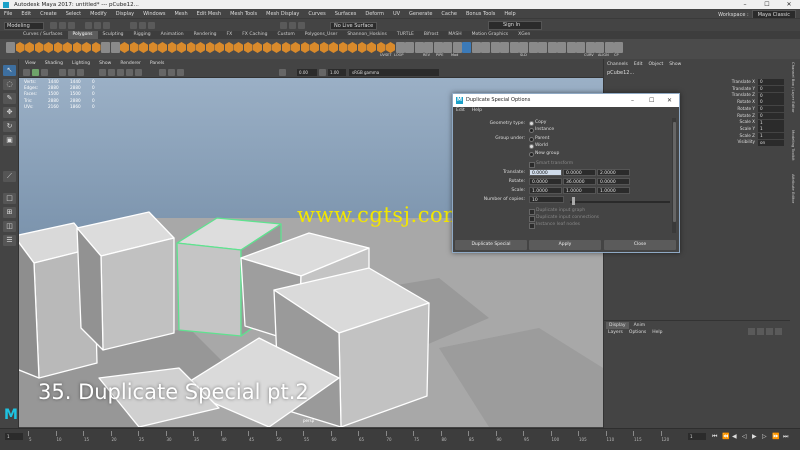 This screenshot has width=800, height=450. I want to click on shelf-tool-22-icon, so click(210, 47).